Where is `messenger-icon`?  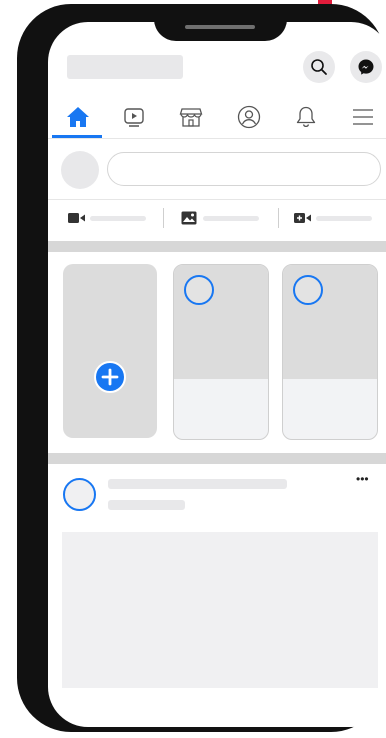 messenger-icon is located at coordinates (366, 67).